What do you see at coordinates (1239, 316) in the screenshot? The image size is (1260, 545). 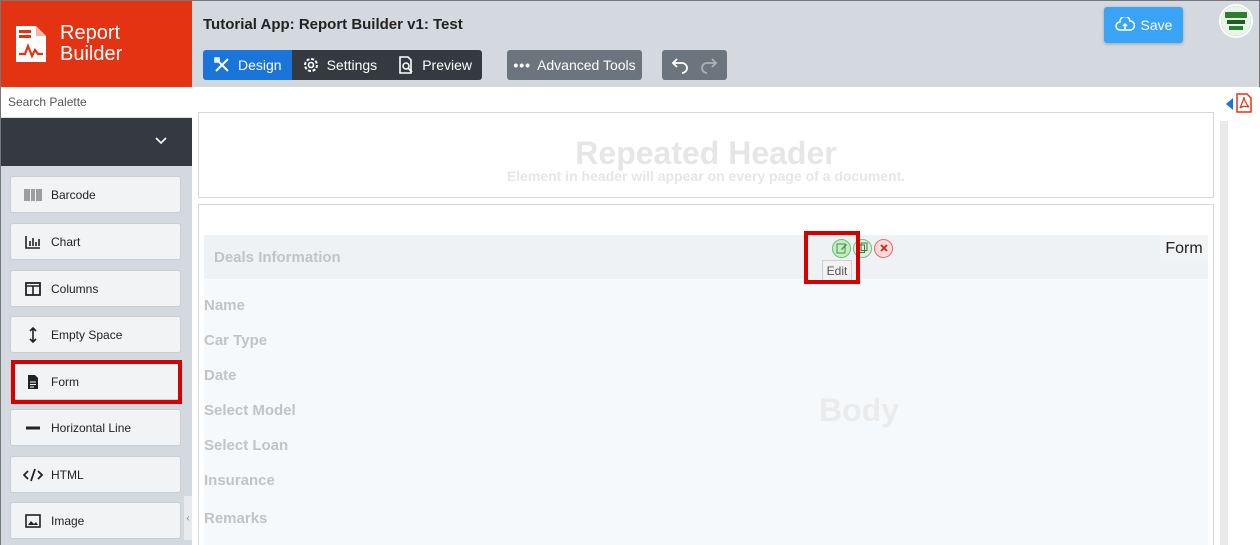 I see `right-rail` at bounding box center [1239, 316].